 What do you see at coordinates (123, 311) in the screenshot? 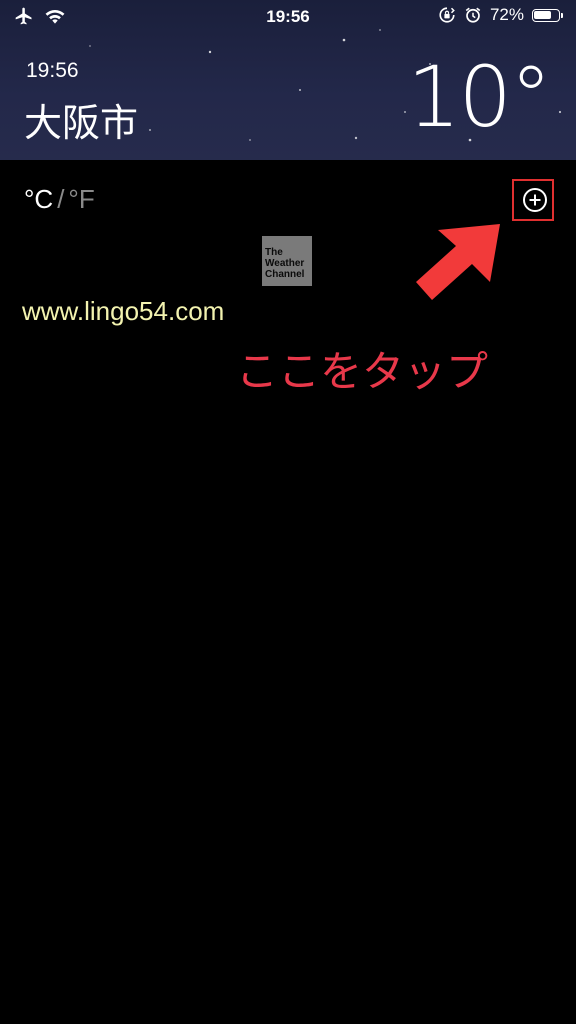
I see `watermark-url: www.lingo54.com` at bounding box center [123, 311].